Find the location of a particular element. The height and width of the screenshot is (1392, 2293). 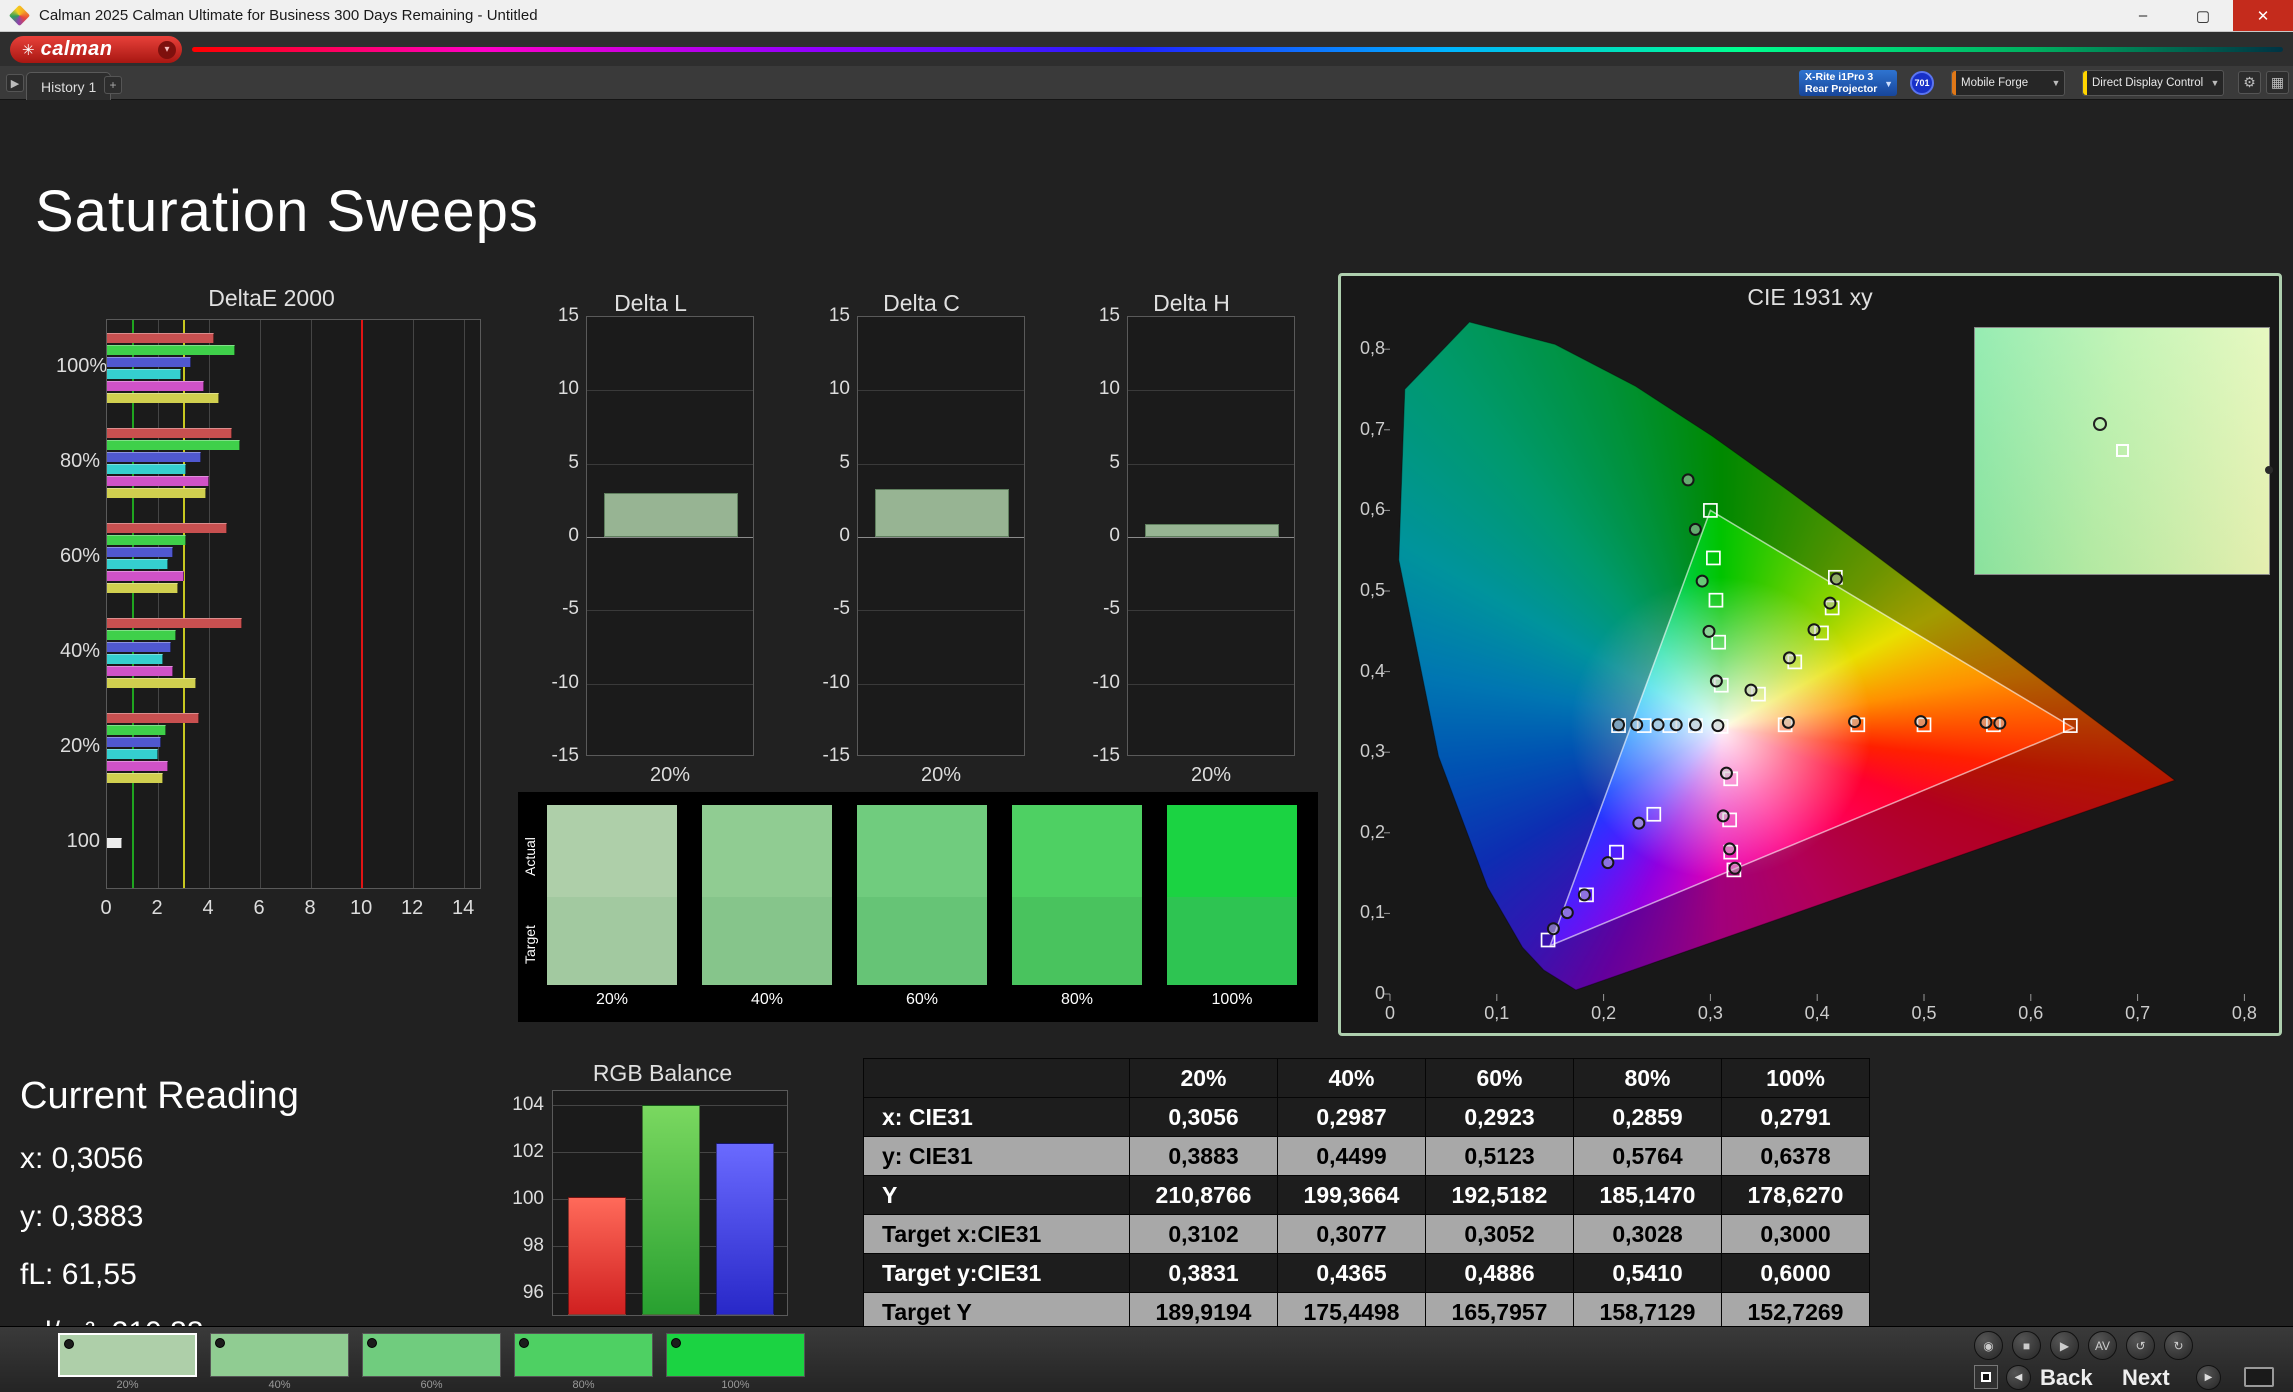

x-tick-label: 14 is located at coordinates (463, 908).